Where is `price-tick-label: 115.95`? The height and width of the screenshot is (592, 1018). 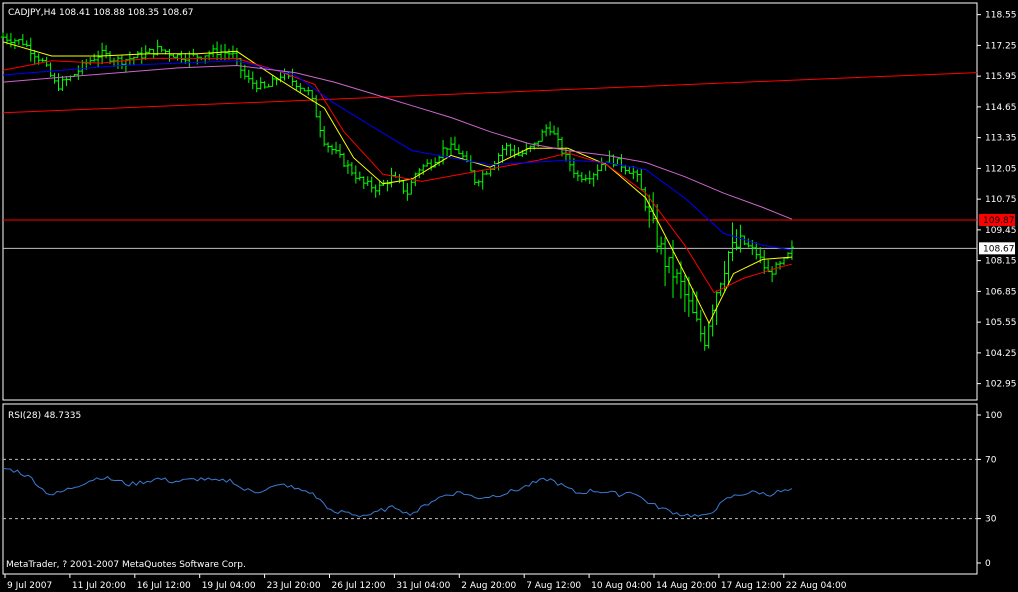
price-tick-label: 115.95 is located at coordinates (1001, 77).